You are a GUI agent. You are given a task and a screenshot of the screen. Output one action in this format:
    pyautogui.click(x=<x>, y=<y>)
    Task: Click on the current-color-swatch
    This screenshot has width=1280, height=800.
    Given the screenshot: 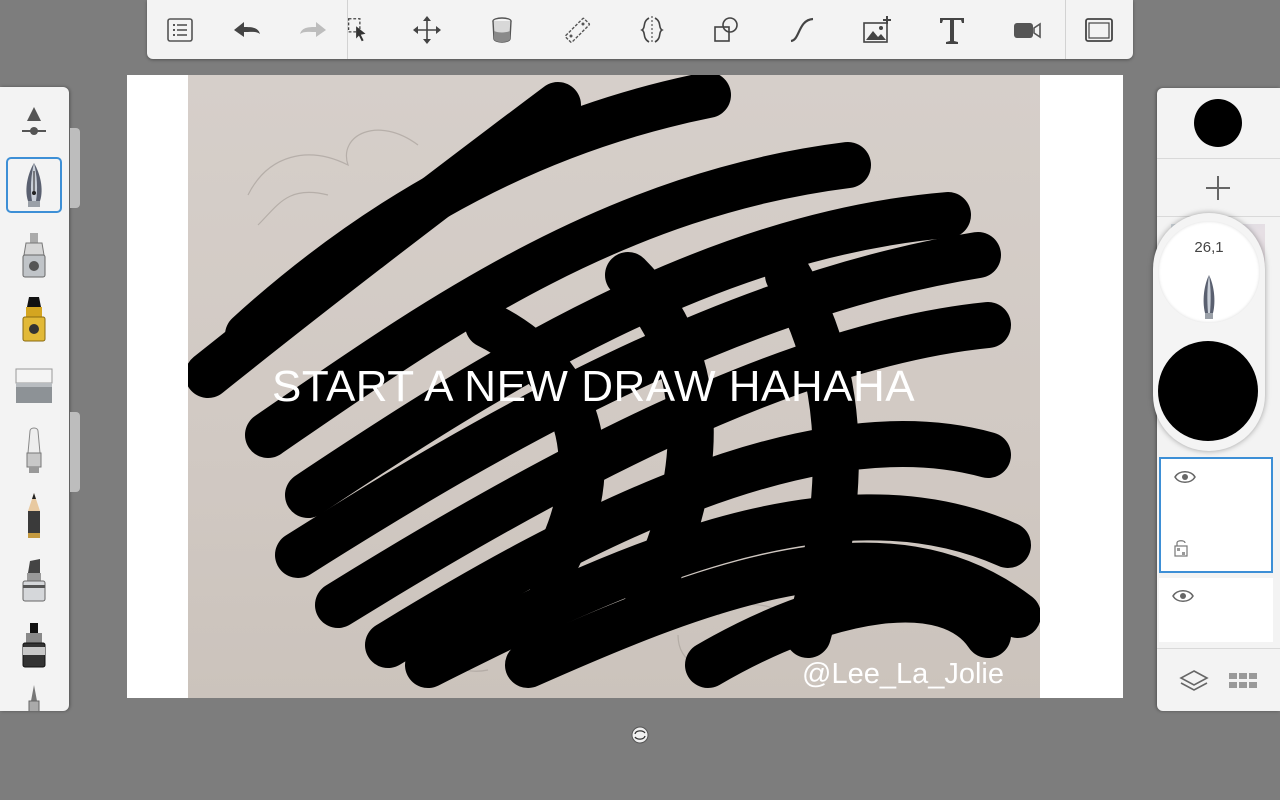 What is the action you would take?
    pyautogui.click(x=1218, y=123)
    